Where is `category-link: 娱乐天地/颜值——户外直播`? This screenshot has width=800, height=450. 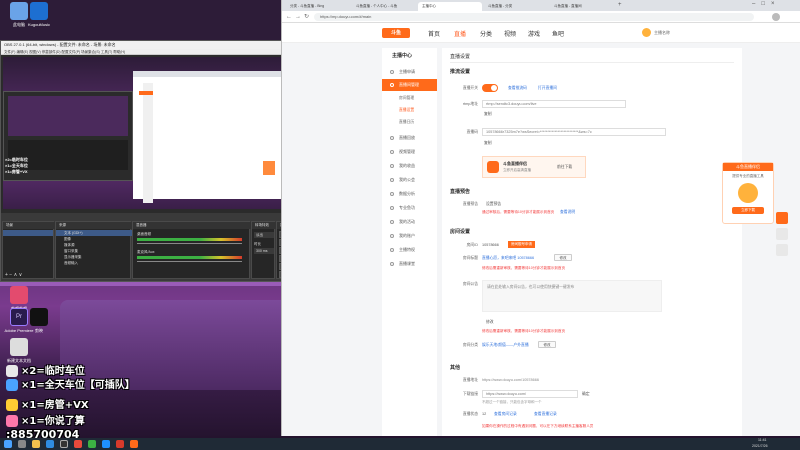
category-link: 娱乐天地/颜值——户外直播 is located at coordinates (505, 345).